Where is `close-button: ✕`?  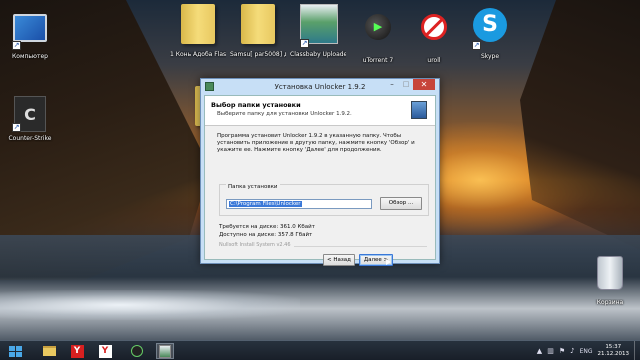 close-button: ✕ is located at coordinates (424, 84).